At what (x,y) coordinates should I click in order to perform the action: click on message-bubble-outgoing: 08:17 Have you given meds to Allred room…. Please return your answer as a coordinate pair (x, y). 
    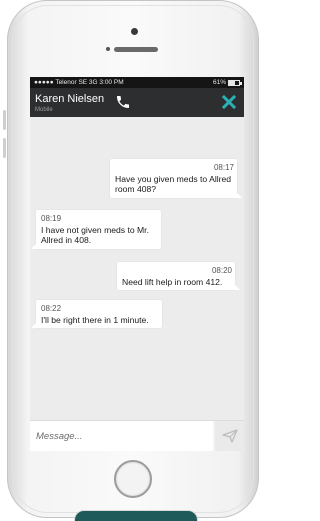
    Looking at the image, I should click on (176, 178).